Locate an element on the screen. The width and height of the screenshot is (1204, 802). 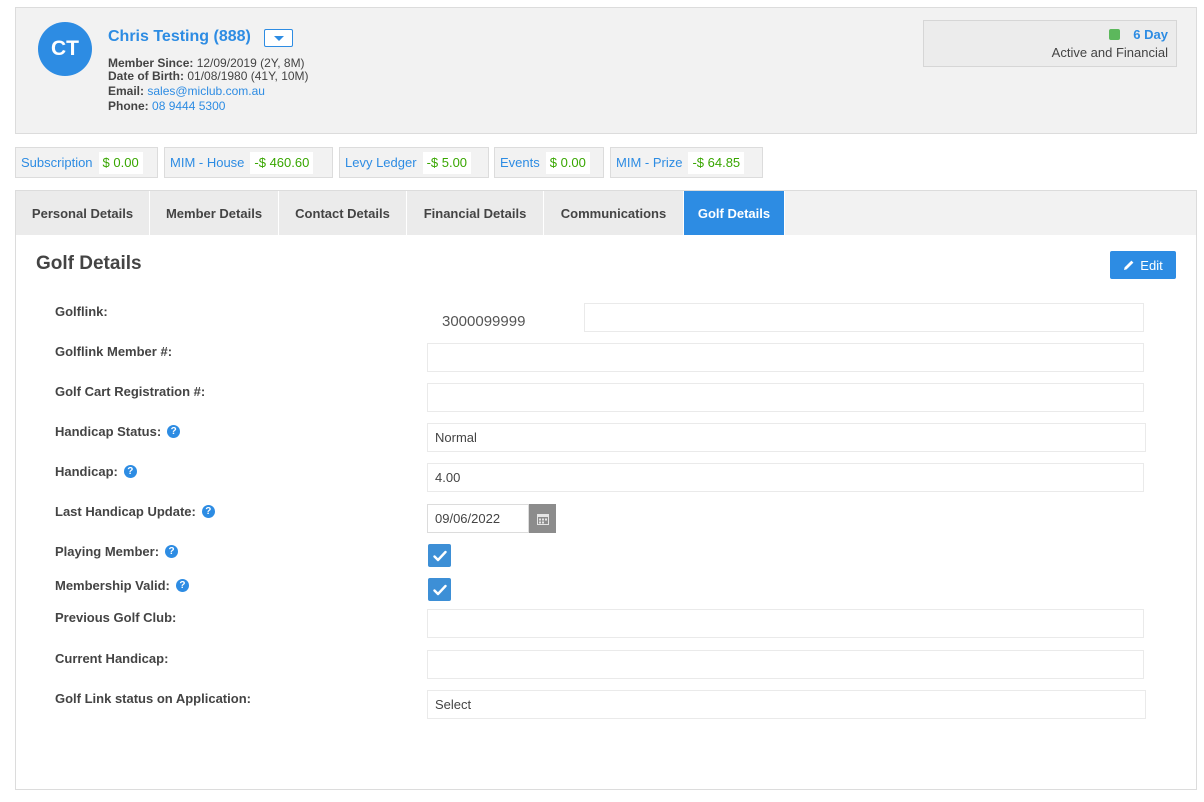
playing-member-checkbox is located at coordinates (439, 555).